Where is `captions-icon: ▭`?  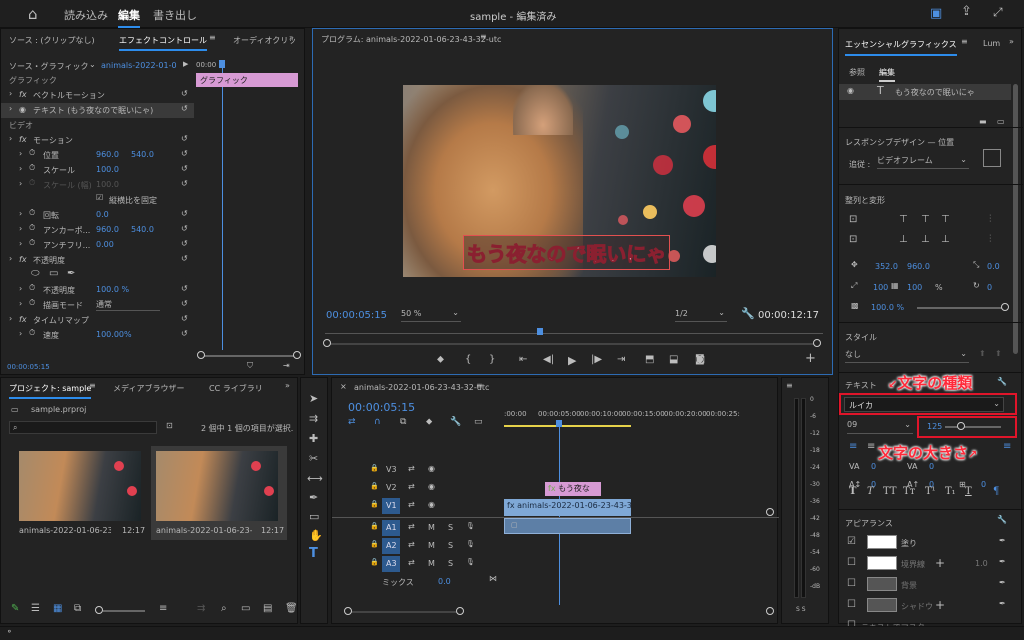 captions-icon: ▭ is located at coordinates (478, 422).